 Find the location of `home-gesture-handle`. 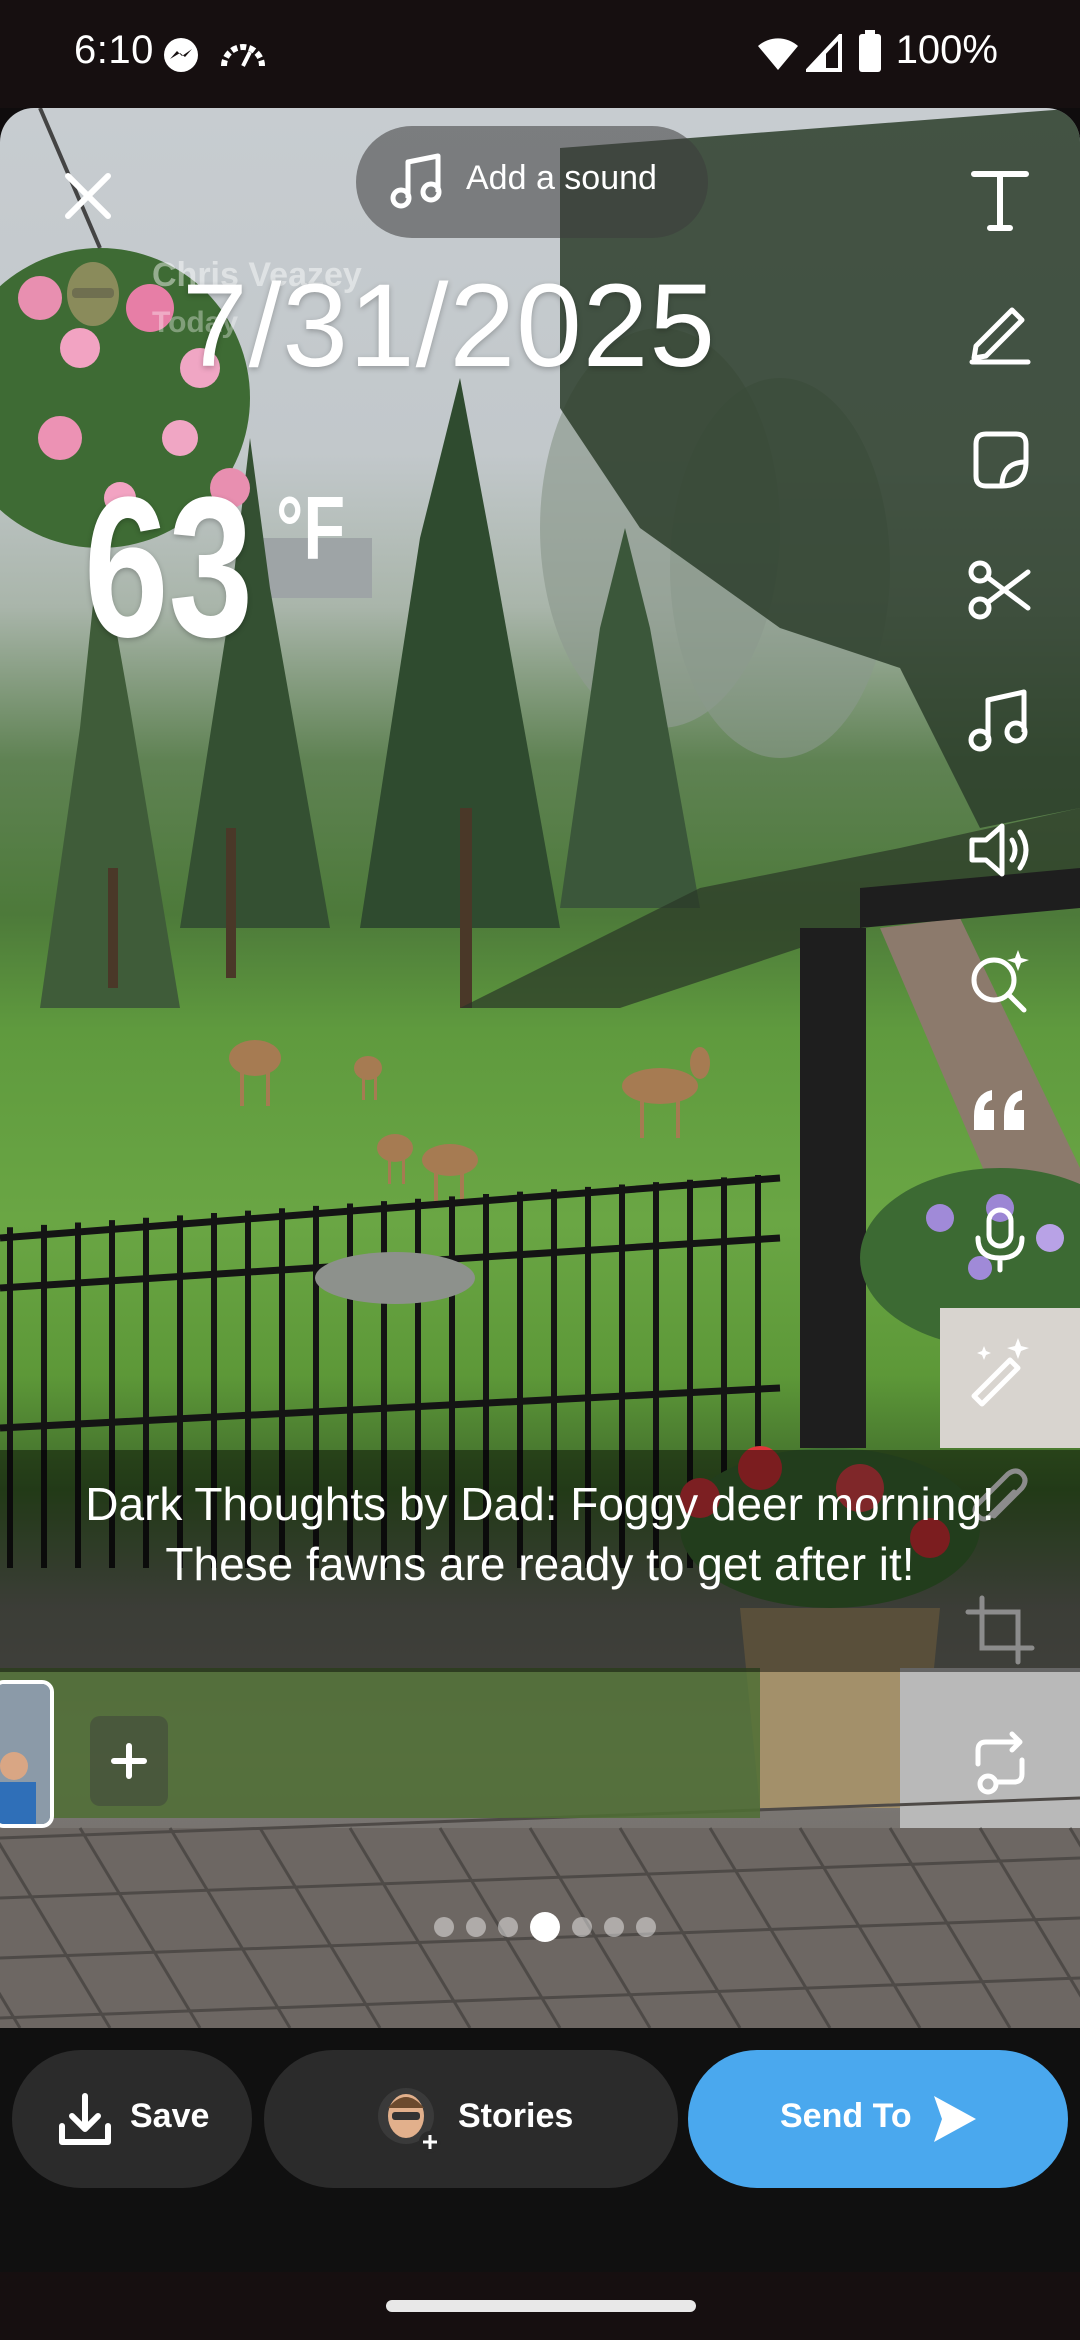

home-gesture-handle is located at coordinates (541, 2306).